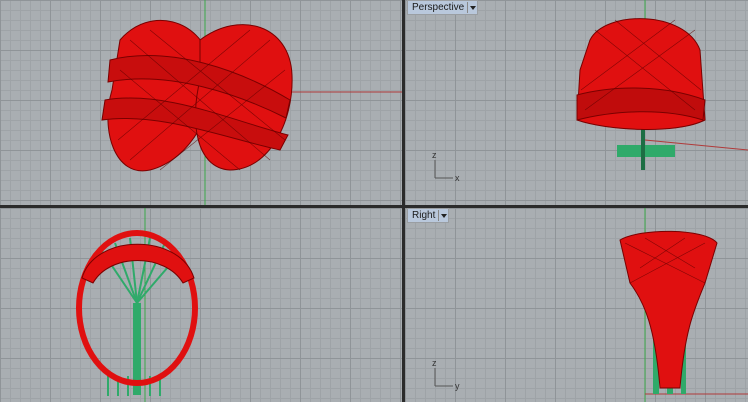 The height and width of the screenshot is (402, 748). What do you see at coordinates (197, 95) in the screenshot?
I see `ring-model-top` at bounding box center [197, 95].